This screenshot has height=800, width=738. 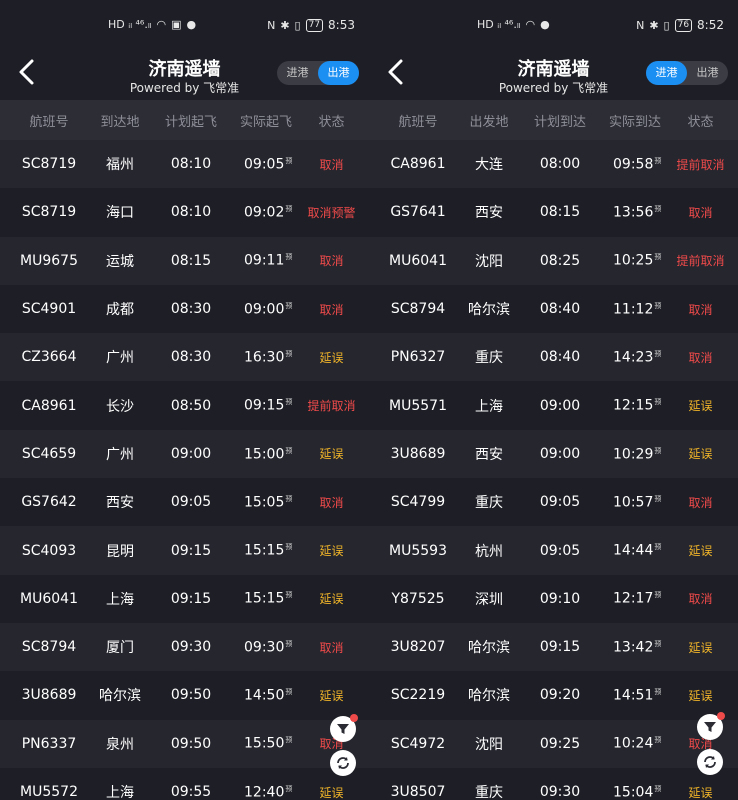 I want to click on planned-time: 09:15, so click(x=191, y=598).